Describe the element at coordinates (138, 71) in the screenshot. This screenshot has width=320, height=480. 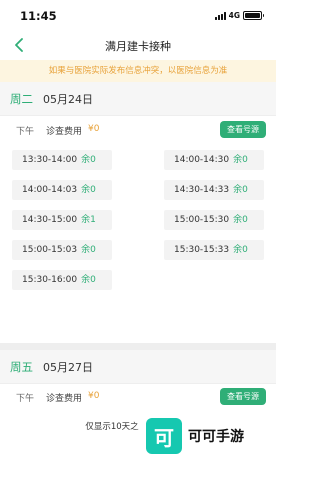
I see `notice-banner: 如果与医院实际发布信息冲突，以医院信息为准` at that location.